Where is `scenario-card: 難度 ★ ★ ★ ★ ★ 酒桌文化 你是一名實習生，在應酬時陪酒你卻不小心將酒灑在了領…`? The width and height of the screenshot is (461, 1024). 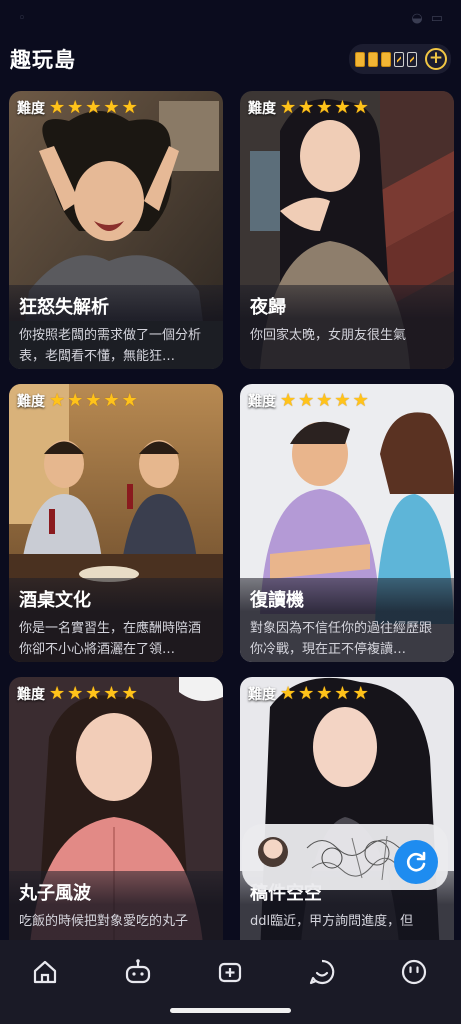 scenario-card: 難度 ★ ★ ★ ★ ★ 酒桌文化 你是一名實習生，在應酬時陪酒你卻不小心將酒灑在了領… is located at coordinates (116, 523).